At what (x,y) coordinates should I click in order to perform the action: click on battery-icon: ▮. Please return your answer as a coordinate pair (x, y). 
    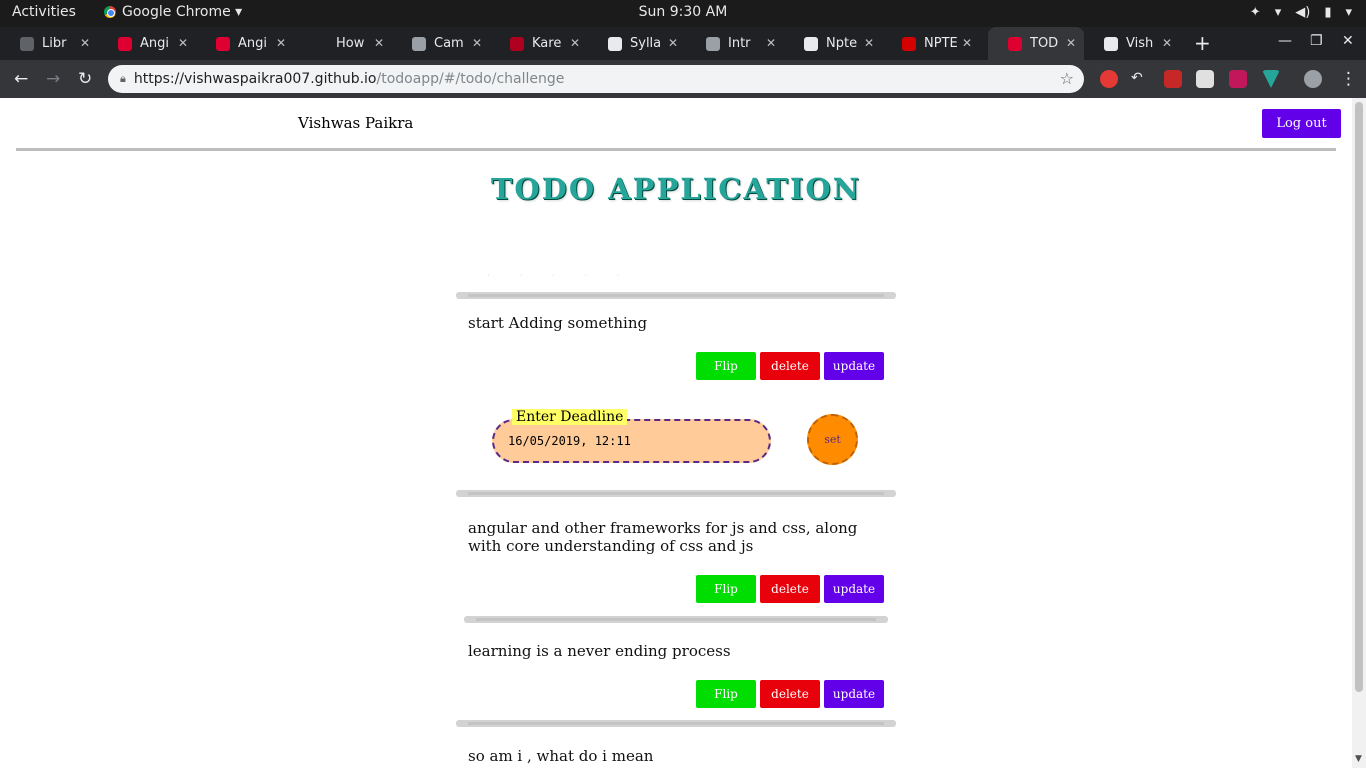
    Looking at the image, I should click on (1328, 12).